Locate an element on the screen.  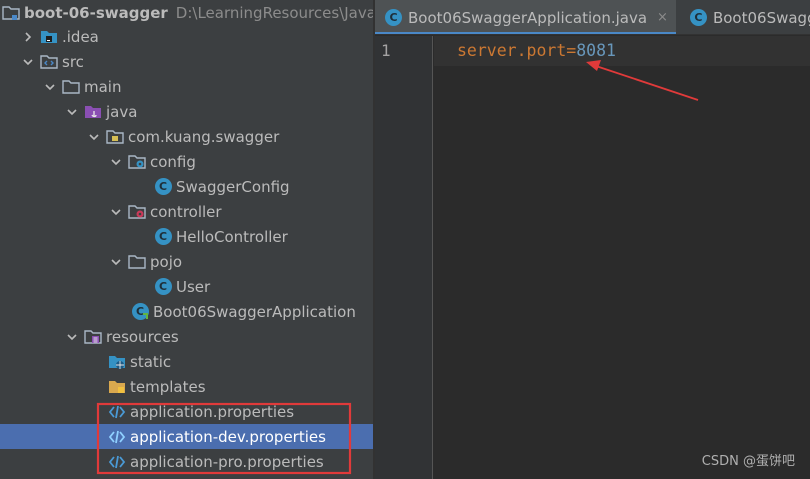
tree-item-label: application.properties is located at coordinates (212, 411).